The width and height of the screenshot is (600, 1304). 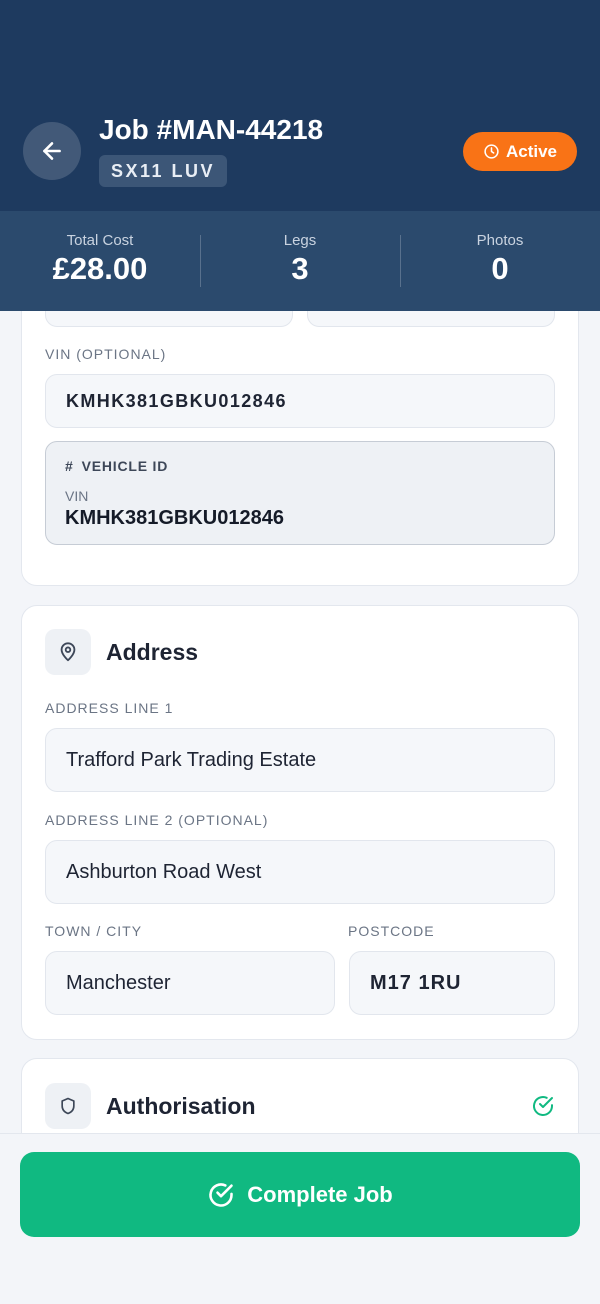 What do you see at coordinates (500, 268) in the screenshot?
I see `stat-value: 0` at bounding box center [500, 268].